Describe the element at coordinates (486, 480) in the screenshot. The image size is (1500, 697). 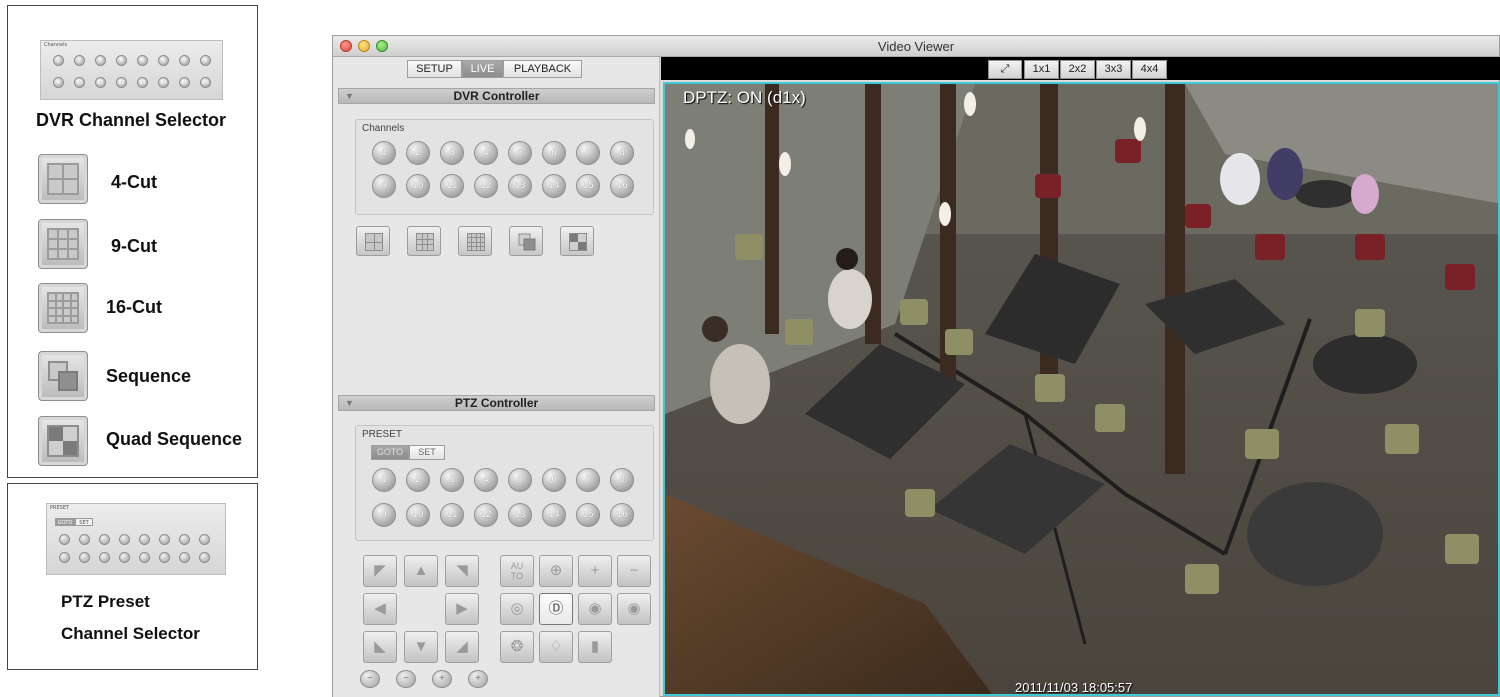
I see `preset-button-4: 4` at that location.